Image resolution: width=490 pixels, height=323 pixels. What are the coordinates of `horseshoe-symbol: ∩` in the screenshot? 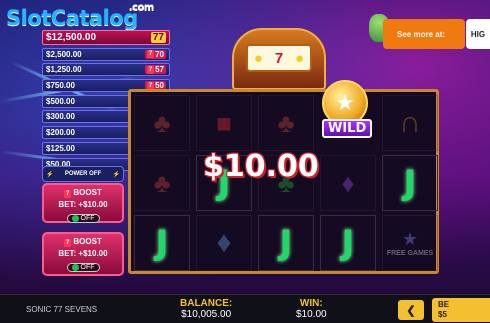 It's located at (410, 123).